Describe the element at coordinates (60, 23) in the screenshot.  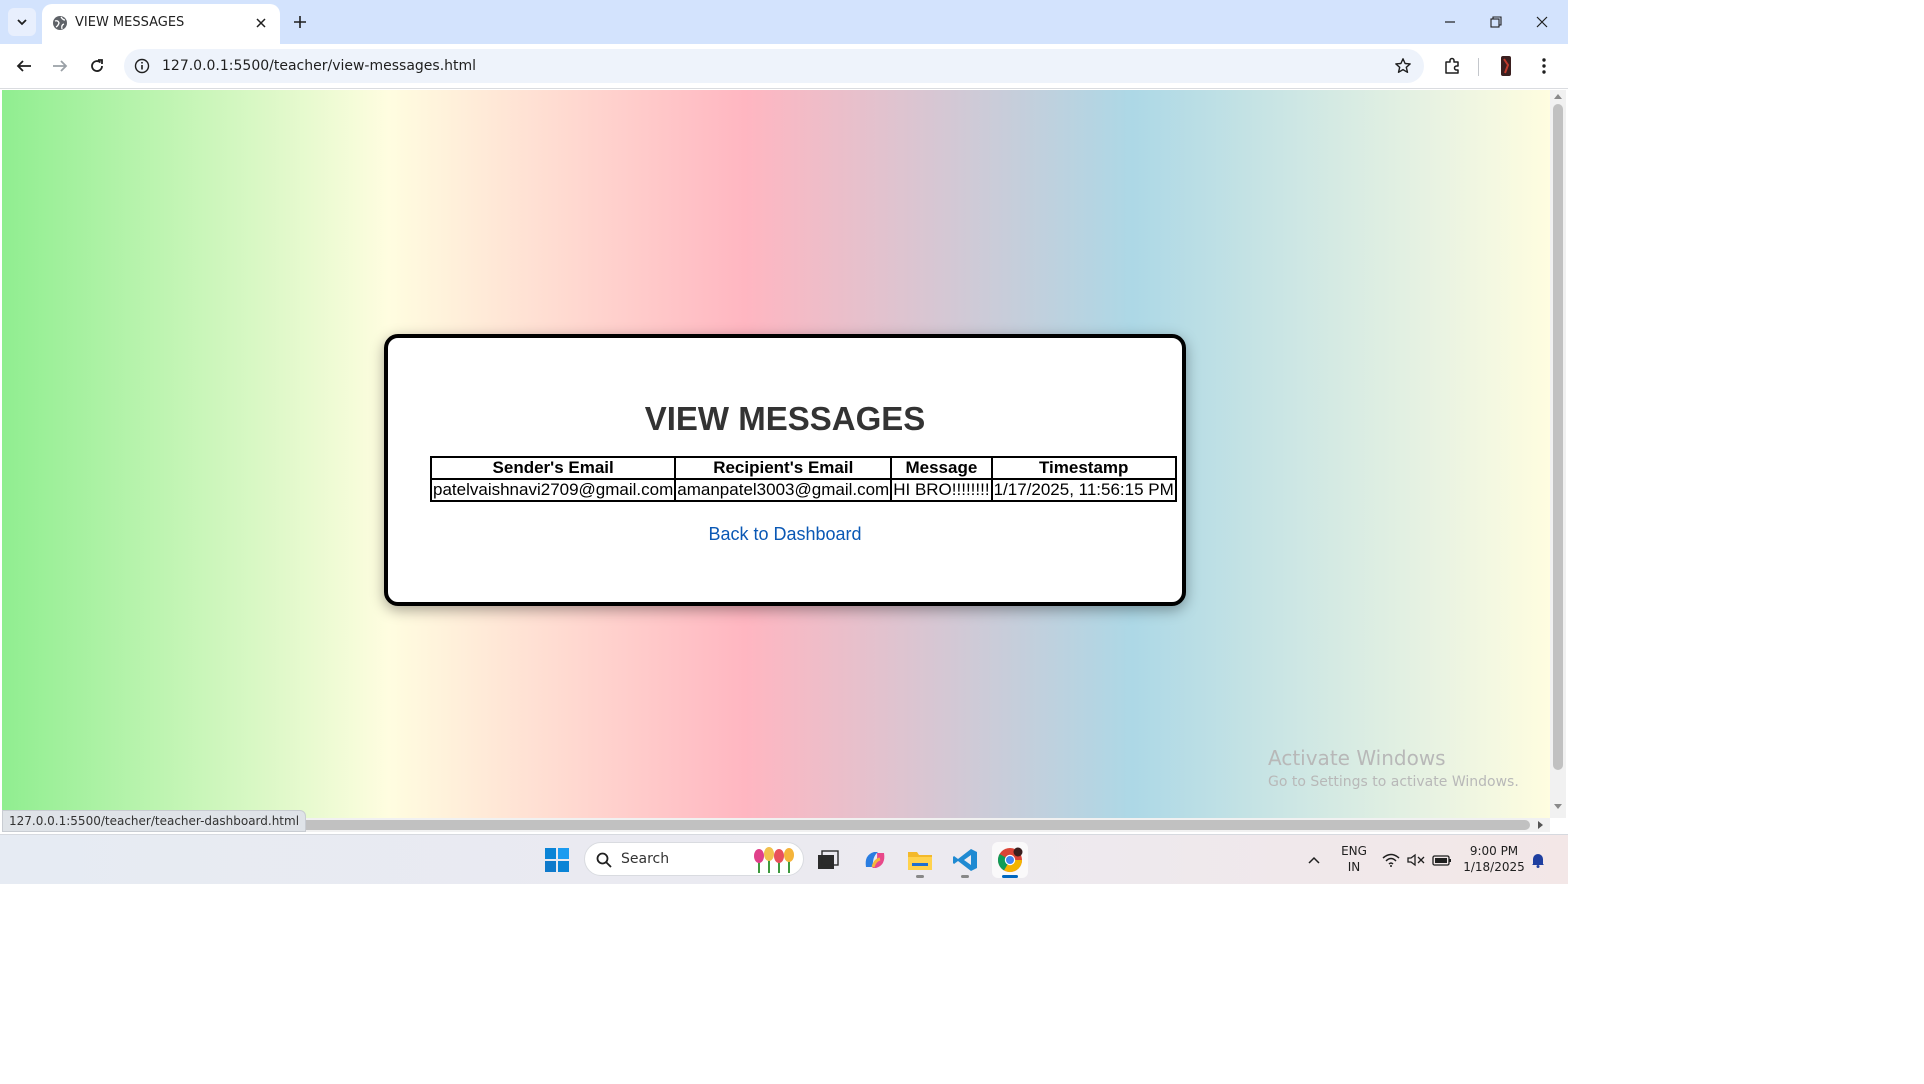
I see `globe-icon` at that location.